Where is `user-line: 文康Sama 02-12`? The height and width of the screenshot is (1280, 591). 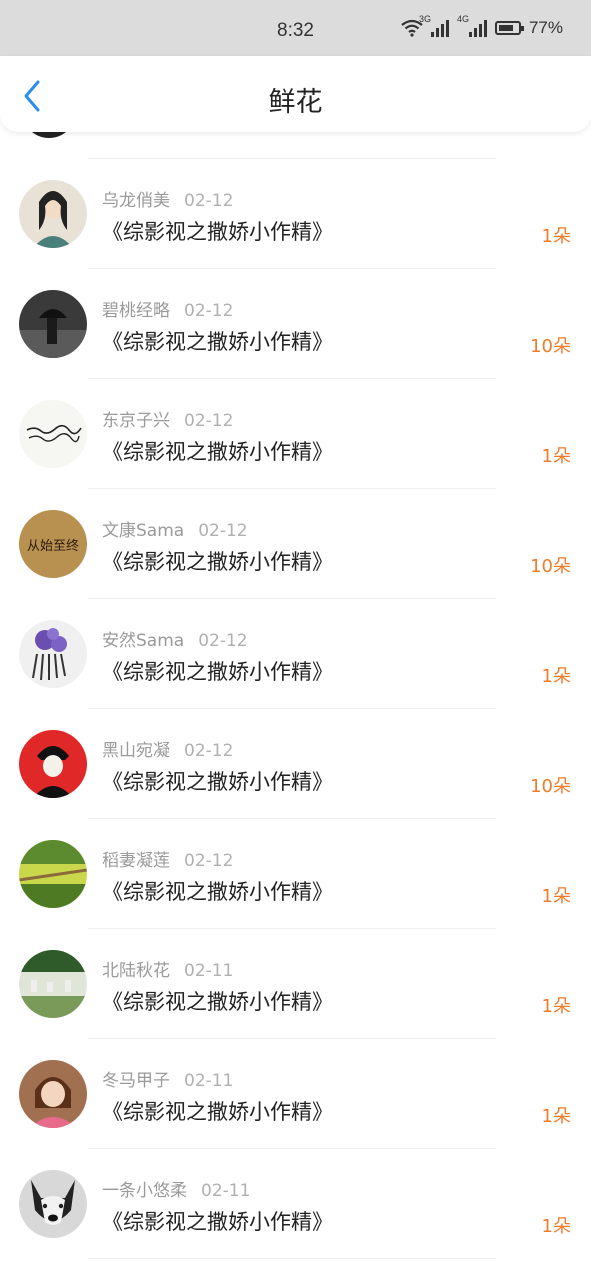
user-line: 文康Sama 02-12 is located at coordinates (175, 528).